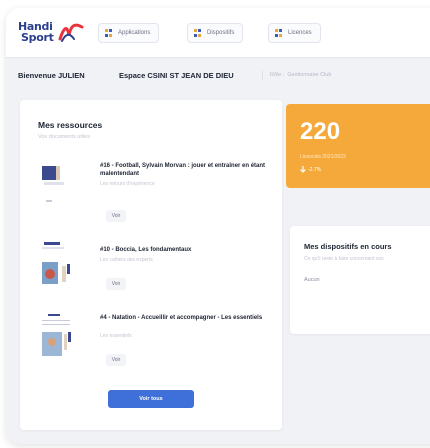 The width and height of the screenshot is (430, 448). I want to click on dispositifs-grid-icon, so click(198, 33).